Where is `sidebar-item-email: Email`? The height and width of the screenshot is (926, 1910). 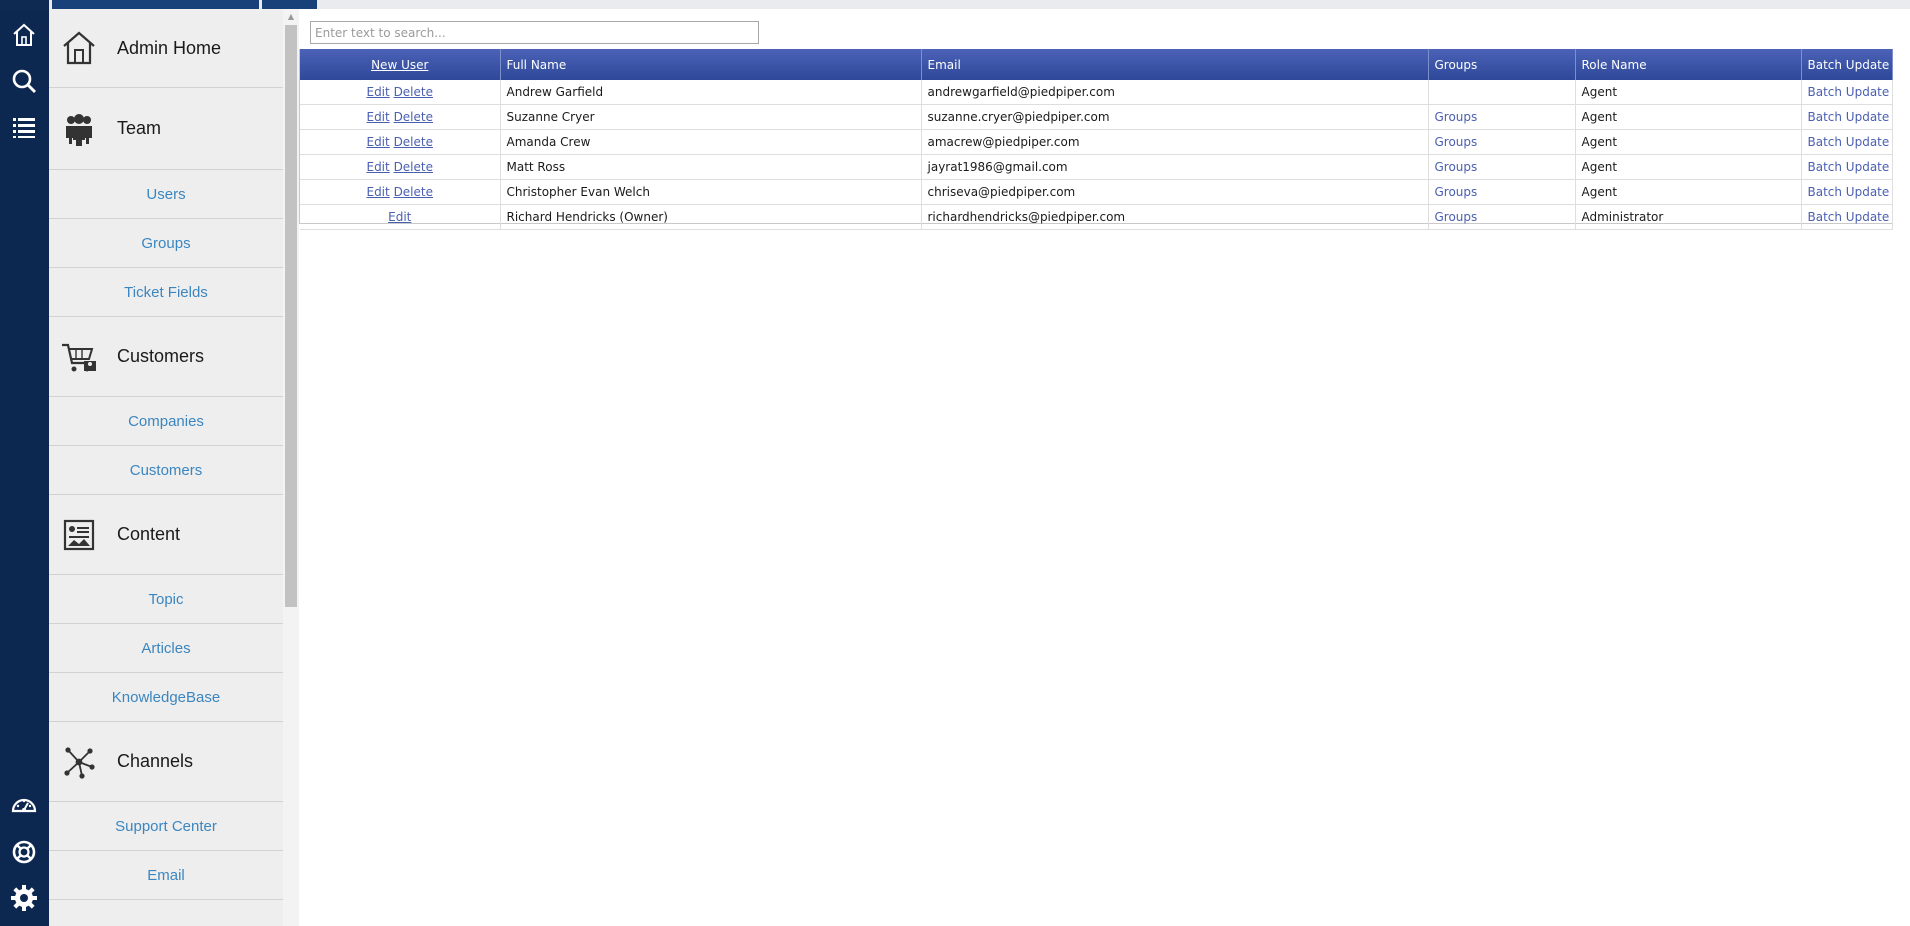 sidebar-item-email: Email is located at coordinates (166, 875).